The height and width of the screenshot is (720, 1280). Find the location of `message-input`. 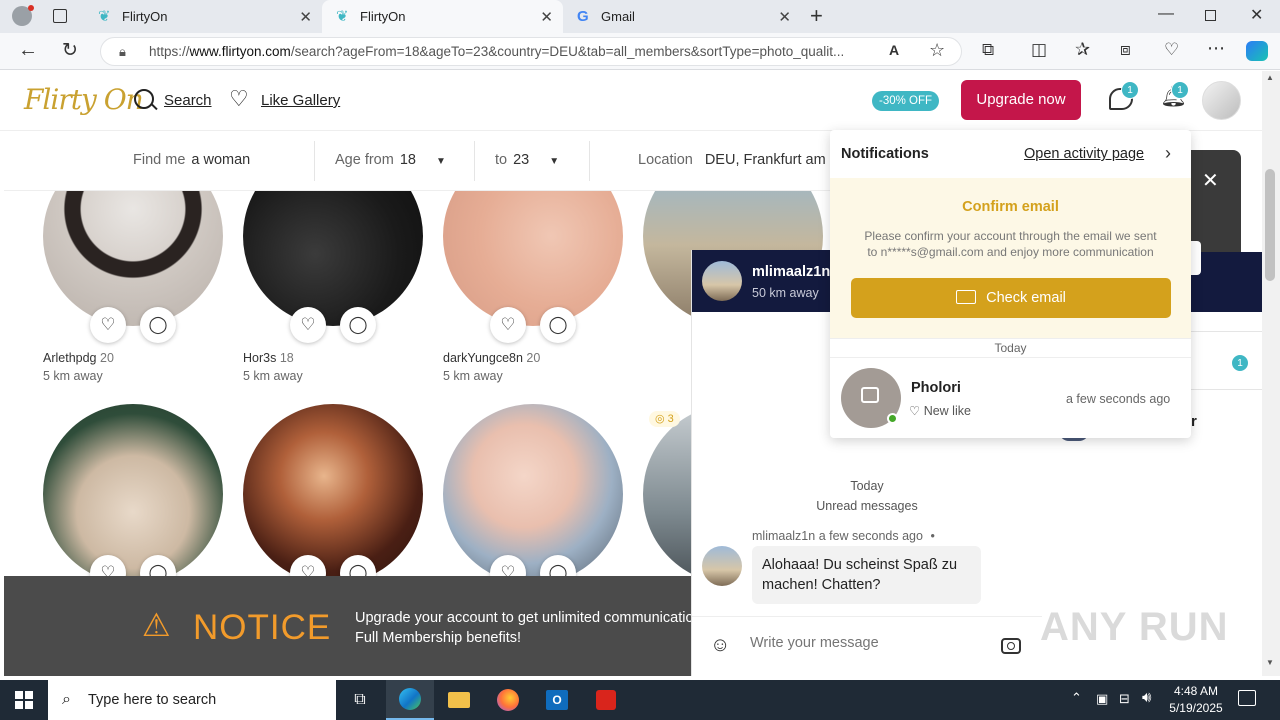

message-input is located at coordinates (870, 643).